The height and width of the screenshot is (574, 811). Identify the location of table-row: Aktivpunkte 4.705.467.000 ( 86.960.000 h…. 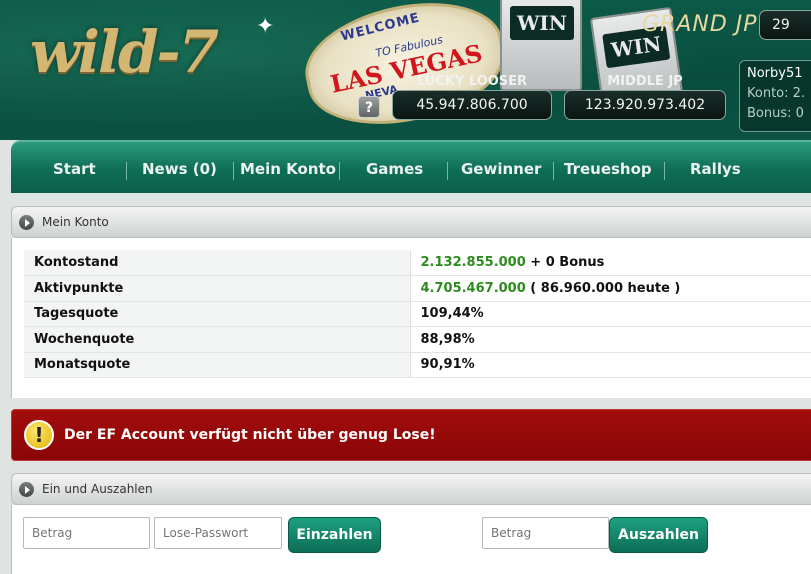
(417, 288).